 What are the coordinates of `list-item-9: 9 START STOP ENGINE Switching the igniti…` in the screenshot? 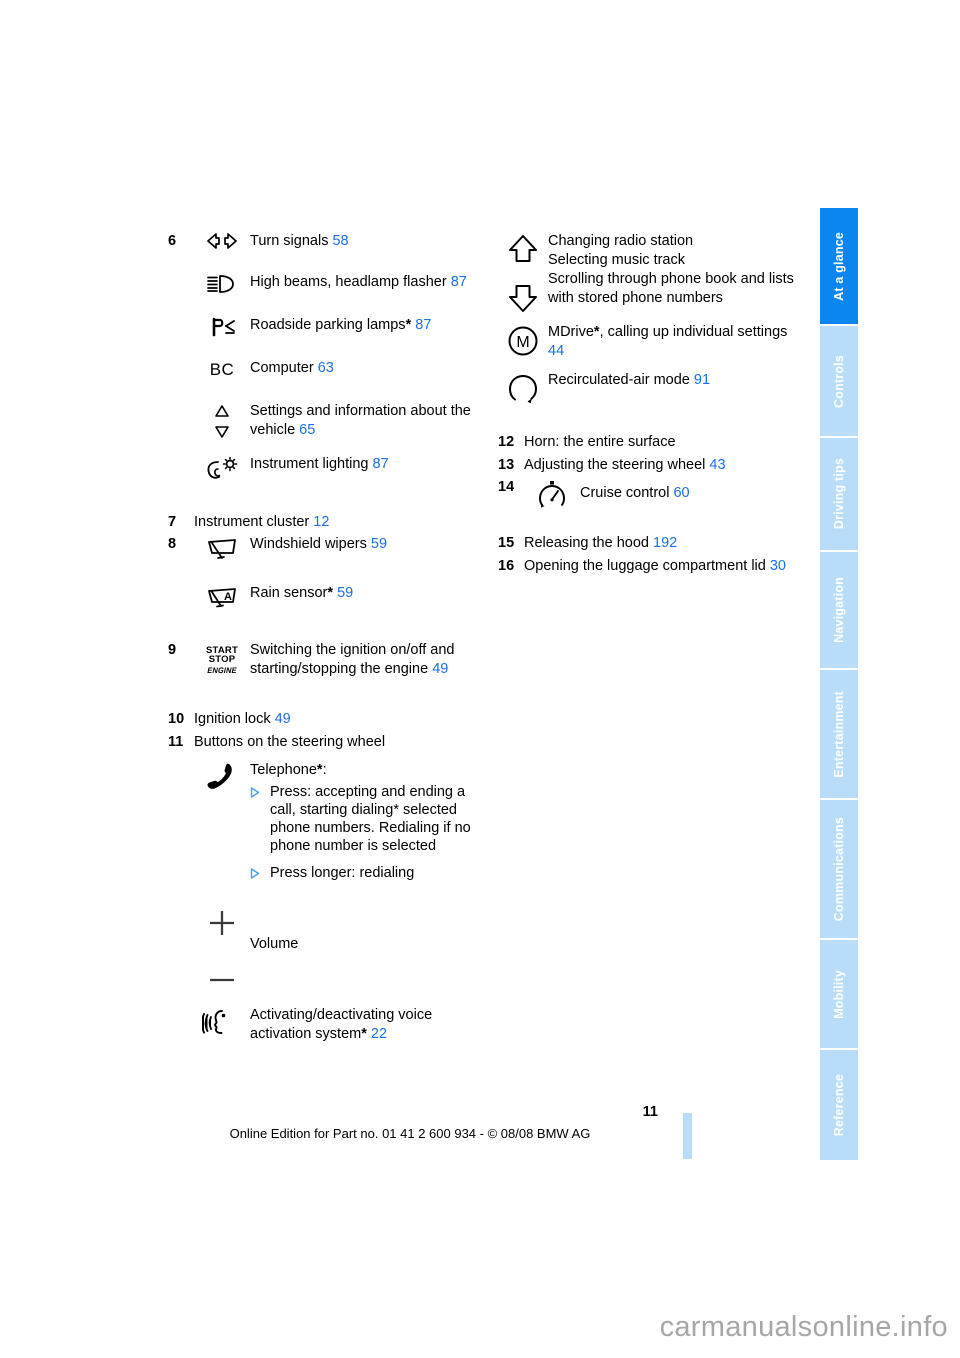 It's located at (323, 660).